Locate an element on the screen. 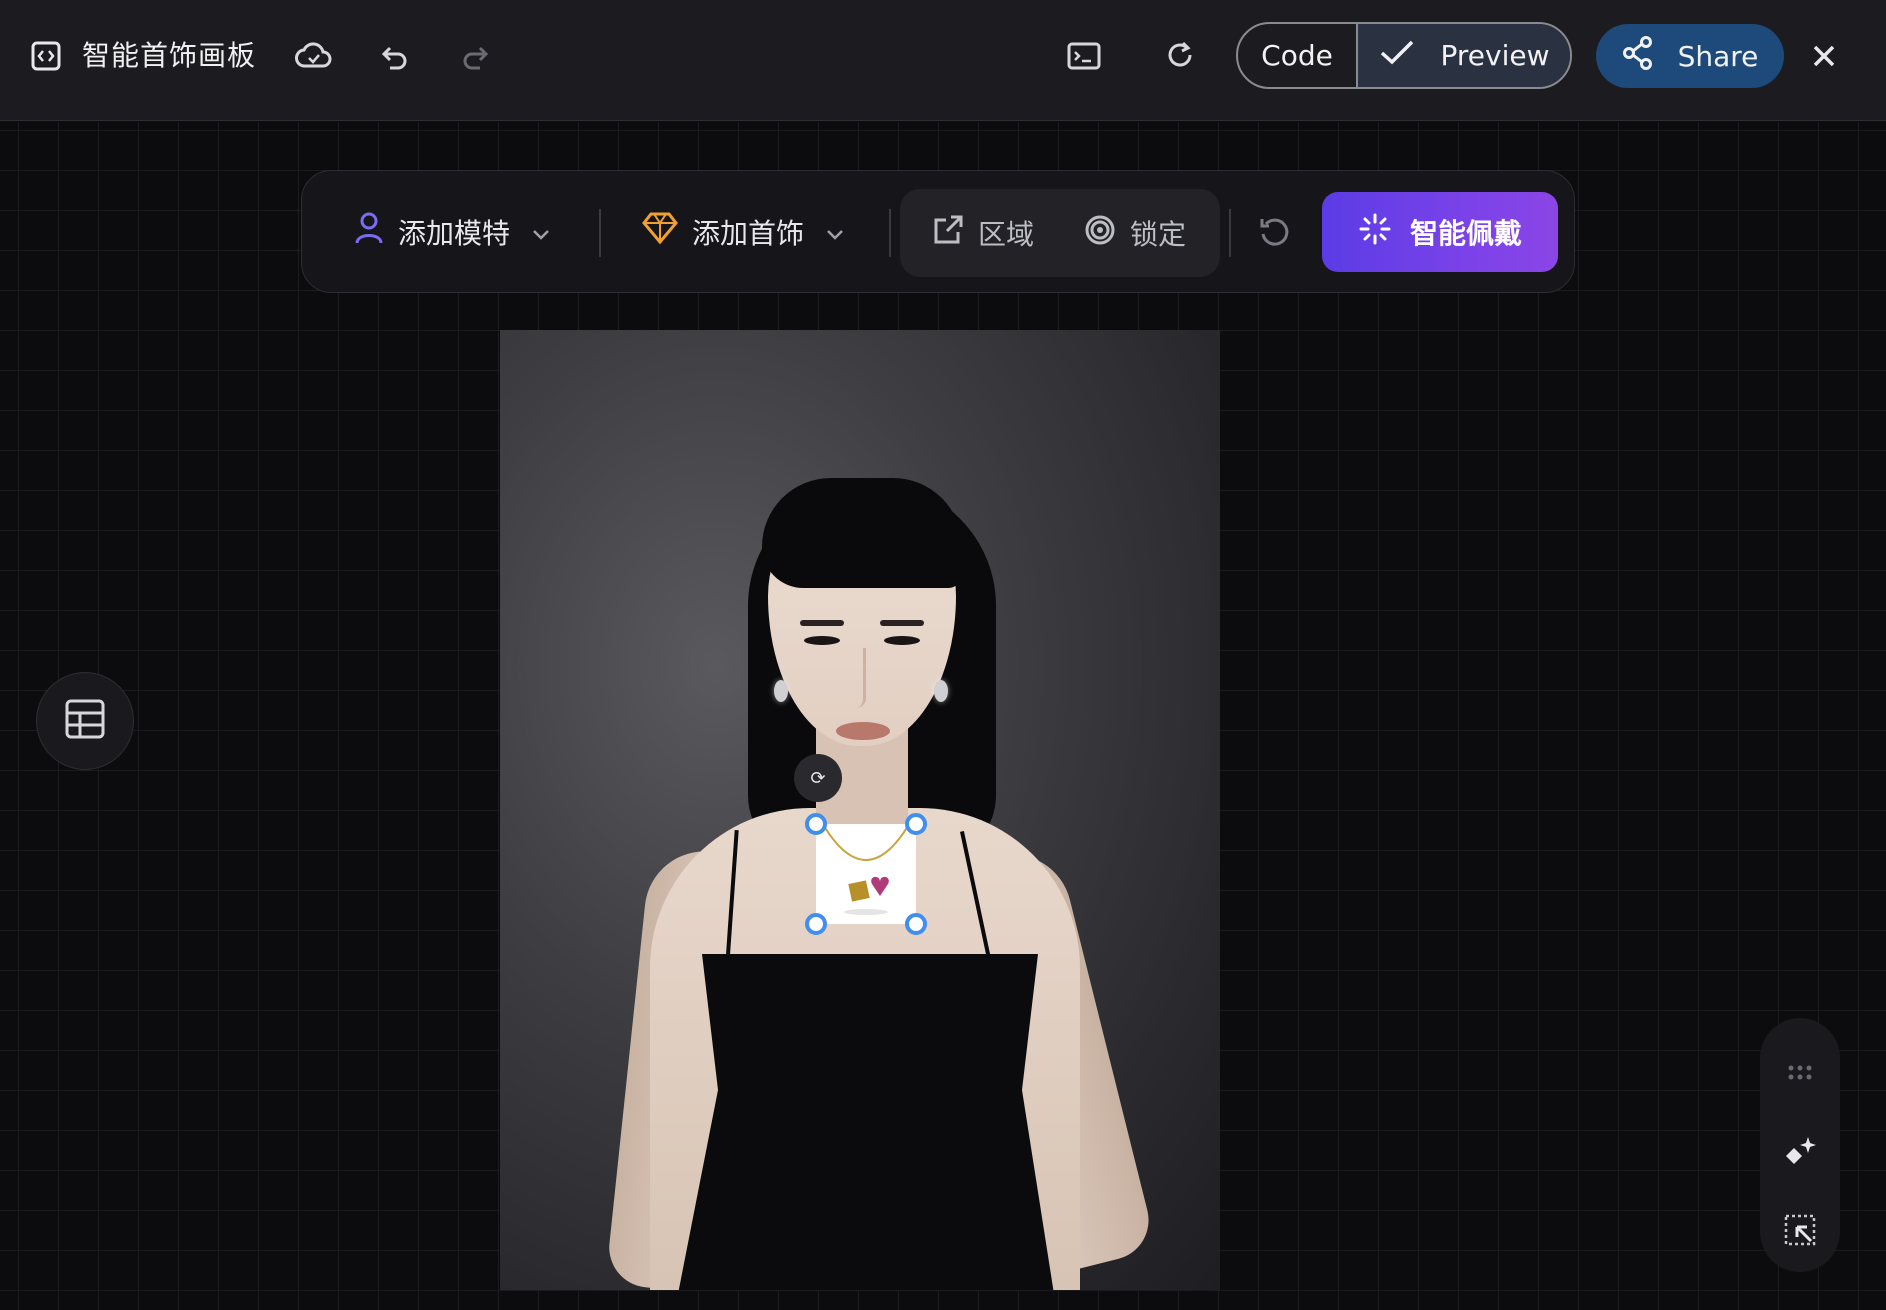 Image resolution: width=1886 pixels, height=1310 pixels. share-button: Share is located at coordinates (1690, 56).